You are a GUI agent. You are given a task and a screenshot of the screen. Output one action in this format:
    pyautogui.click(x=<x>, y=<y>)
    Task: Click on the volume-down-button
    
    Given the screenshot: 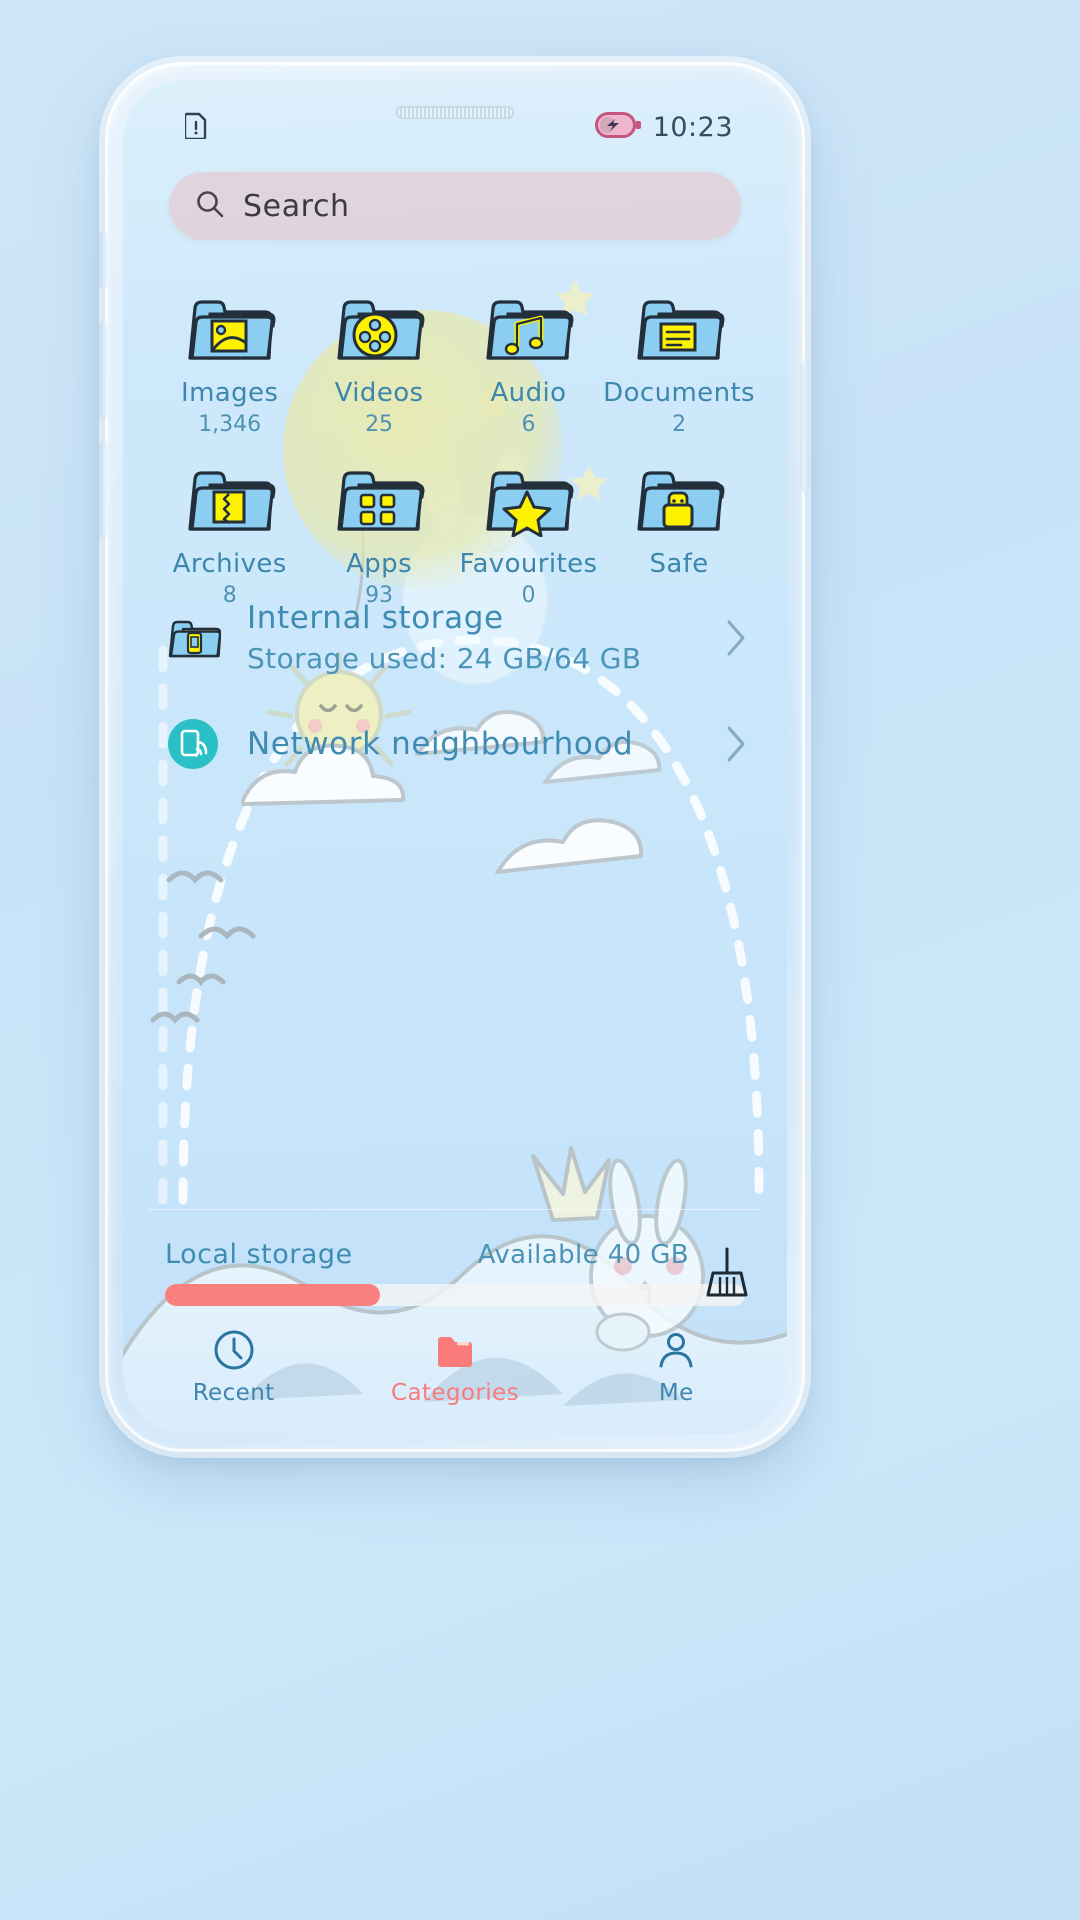 What is the action you would take?
    pyautogui.click(x=104, y=490)
    